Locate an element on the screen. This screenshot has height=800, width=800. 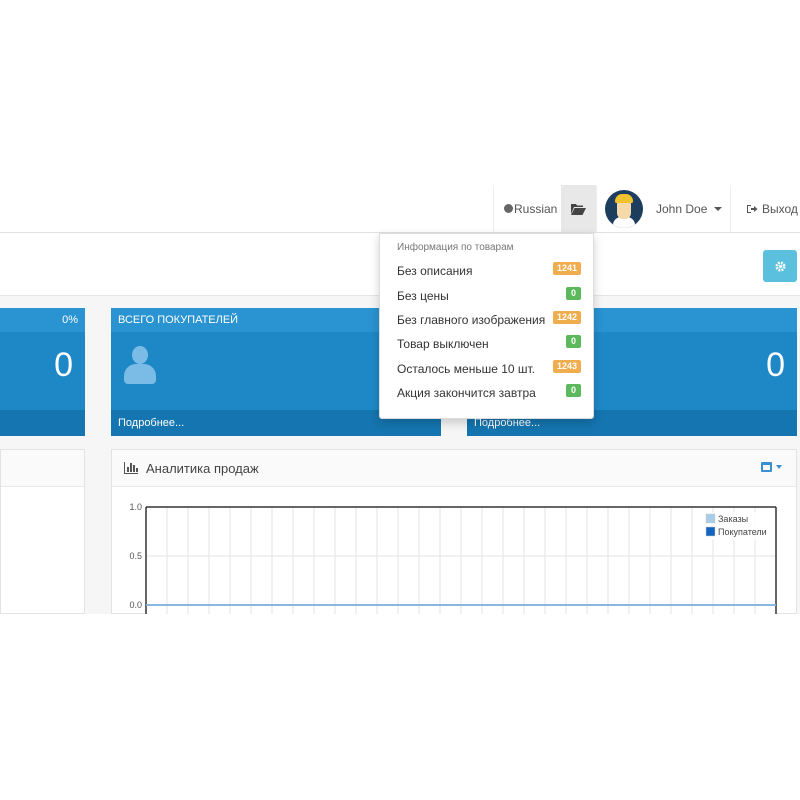
legend-label: Покупатели is located at coordinates (742, 532).